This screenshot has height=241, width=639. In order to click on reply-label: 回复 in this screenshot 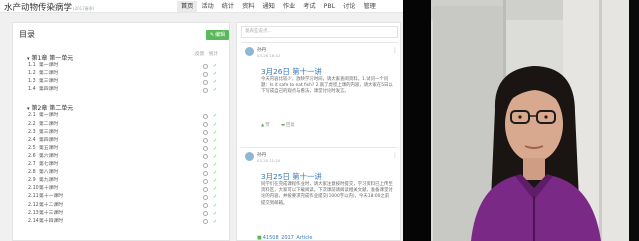, I will do `click(290, 125)`.